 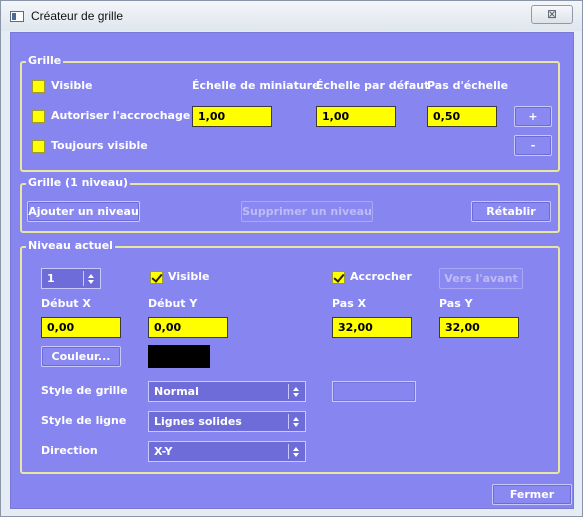 I want to click on grid-style-select: Normal, so click(x=227, y=391).